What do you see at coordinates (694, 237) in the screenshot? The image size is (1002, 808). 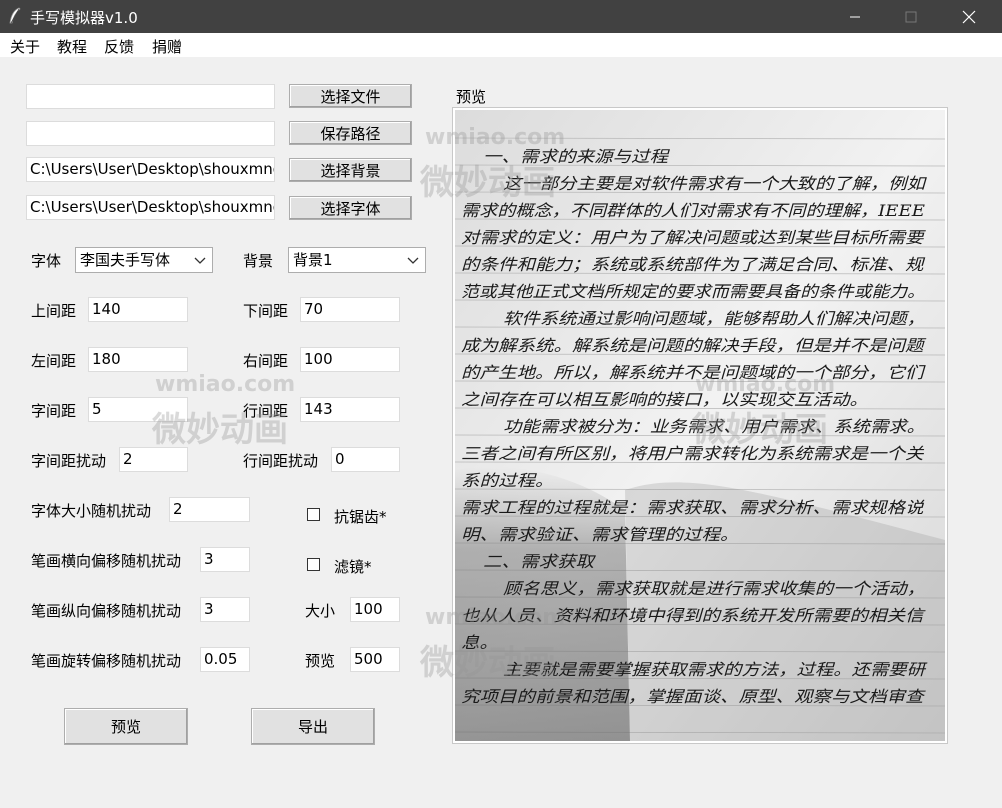 I see `handwritten-line: 对需求的定义：用户为了解决问题或达到某些目标所需要` at bounding box center [694, 237].